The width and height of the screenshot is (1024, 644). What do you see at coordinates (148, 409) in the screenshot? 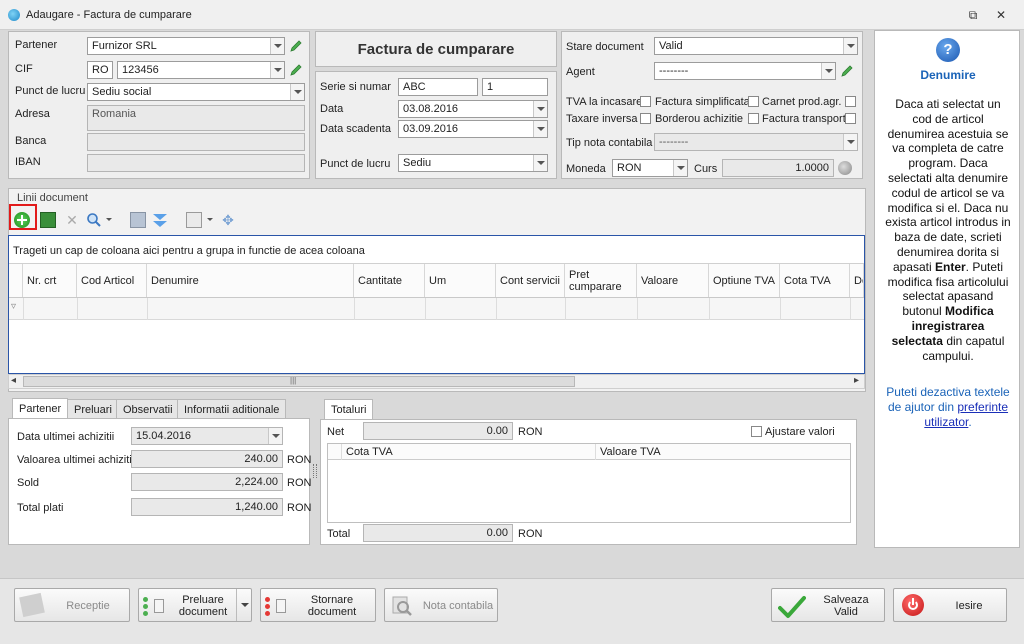
I see `tab-observatii: Observatii` at bounding box center [148, 409].